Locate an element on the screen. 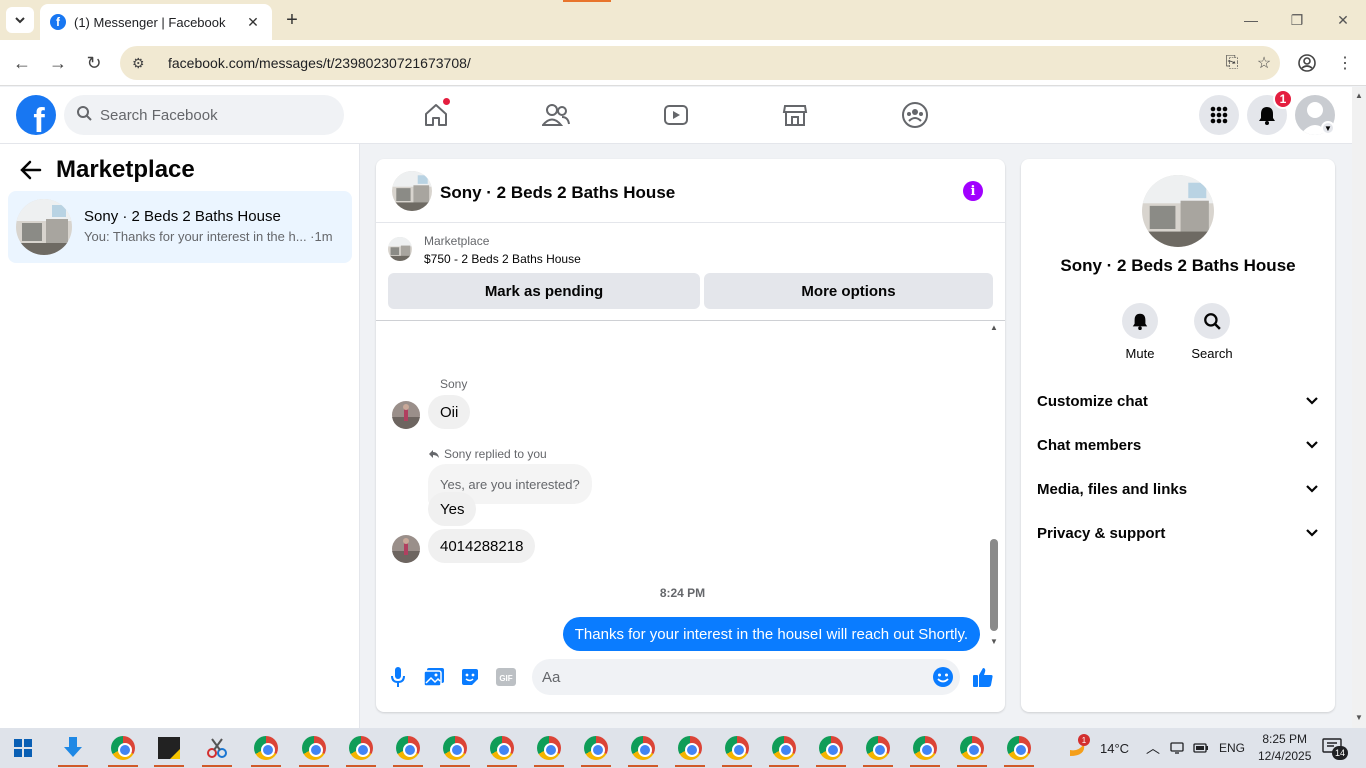 Image resolution: width=1366 pixels, height=768 pixels. message-input is located at coordinates (732, 677).